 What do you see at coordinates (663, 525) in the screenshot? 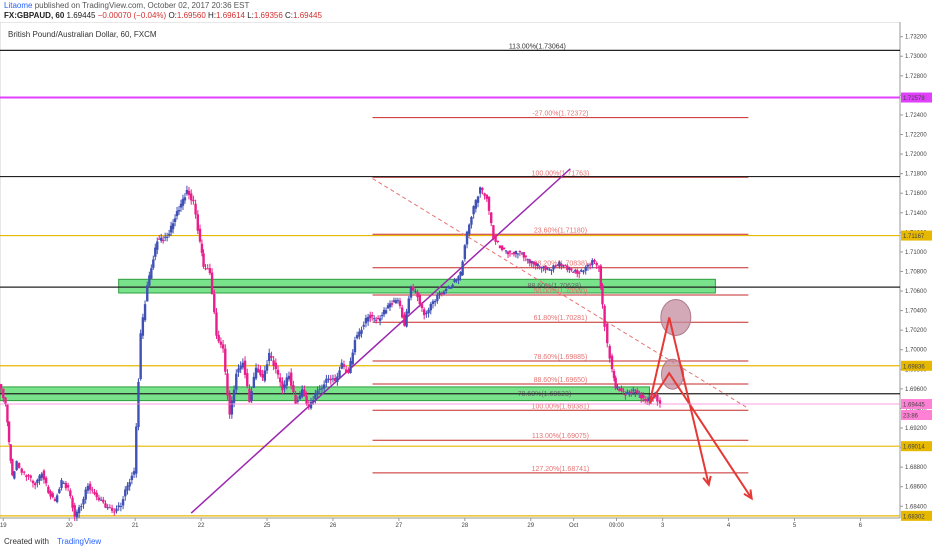
I see `time-tick-label: 3` at bounding box center [663, 525].